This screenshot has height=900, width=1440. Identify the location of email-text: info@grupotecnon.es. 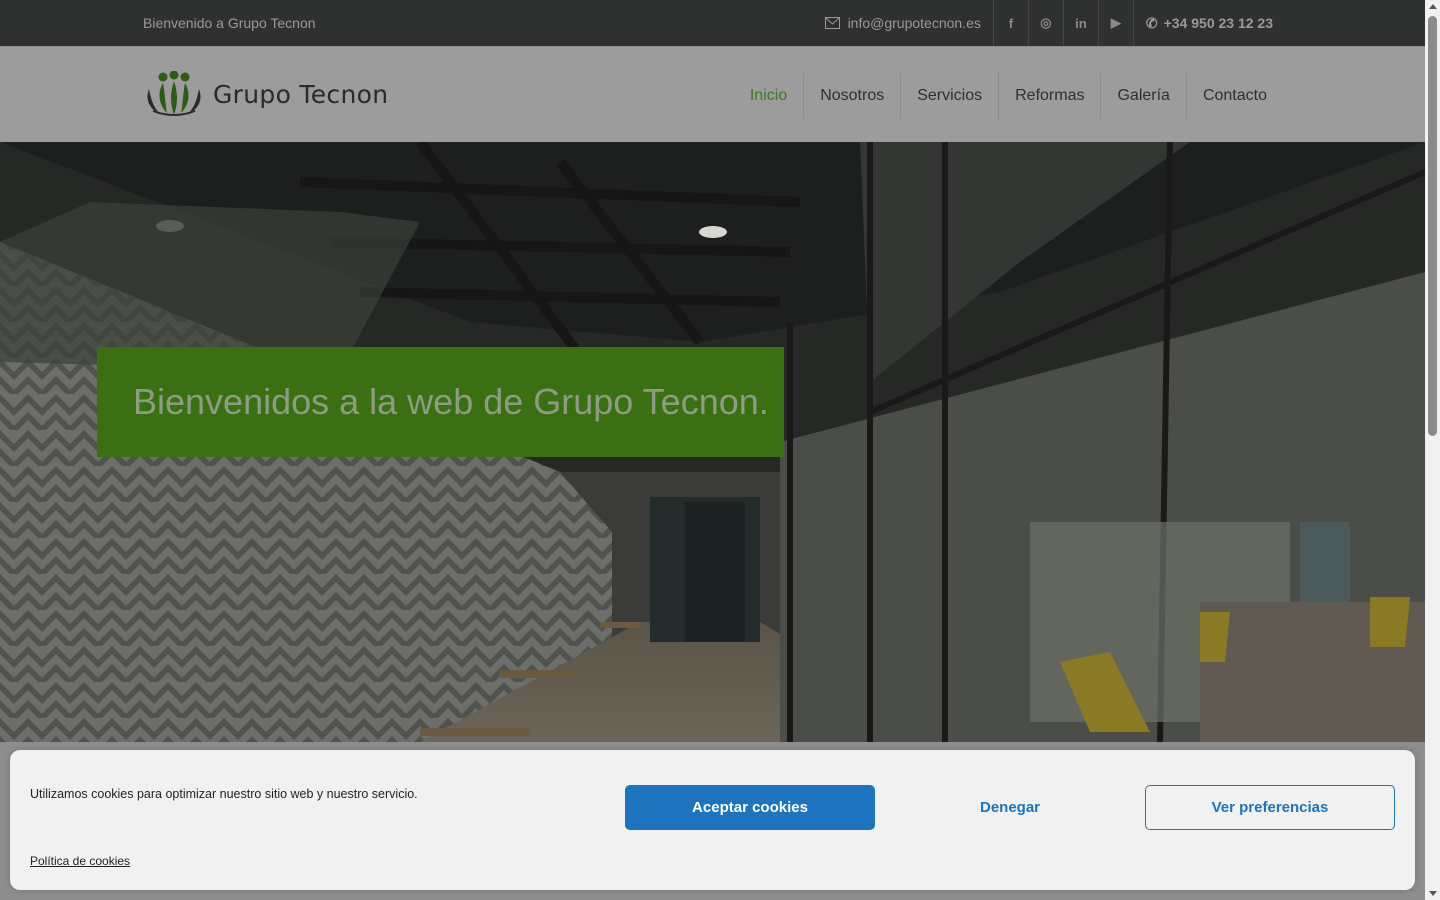
(914, 23).